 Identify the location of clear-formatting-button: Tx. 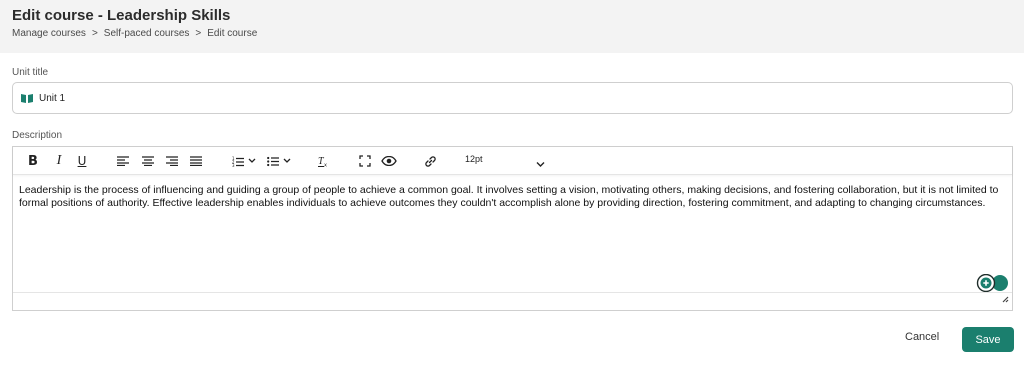
(323, 161).